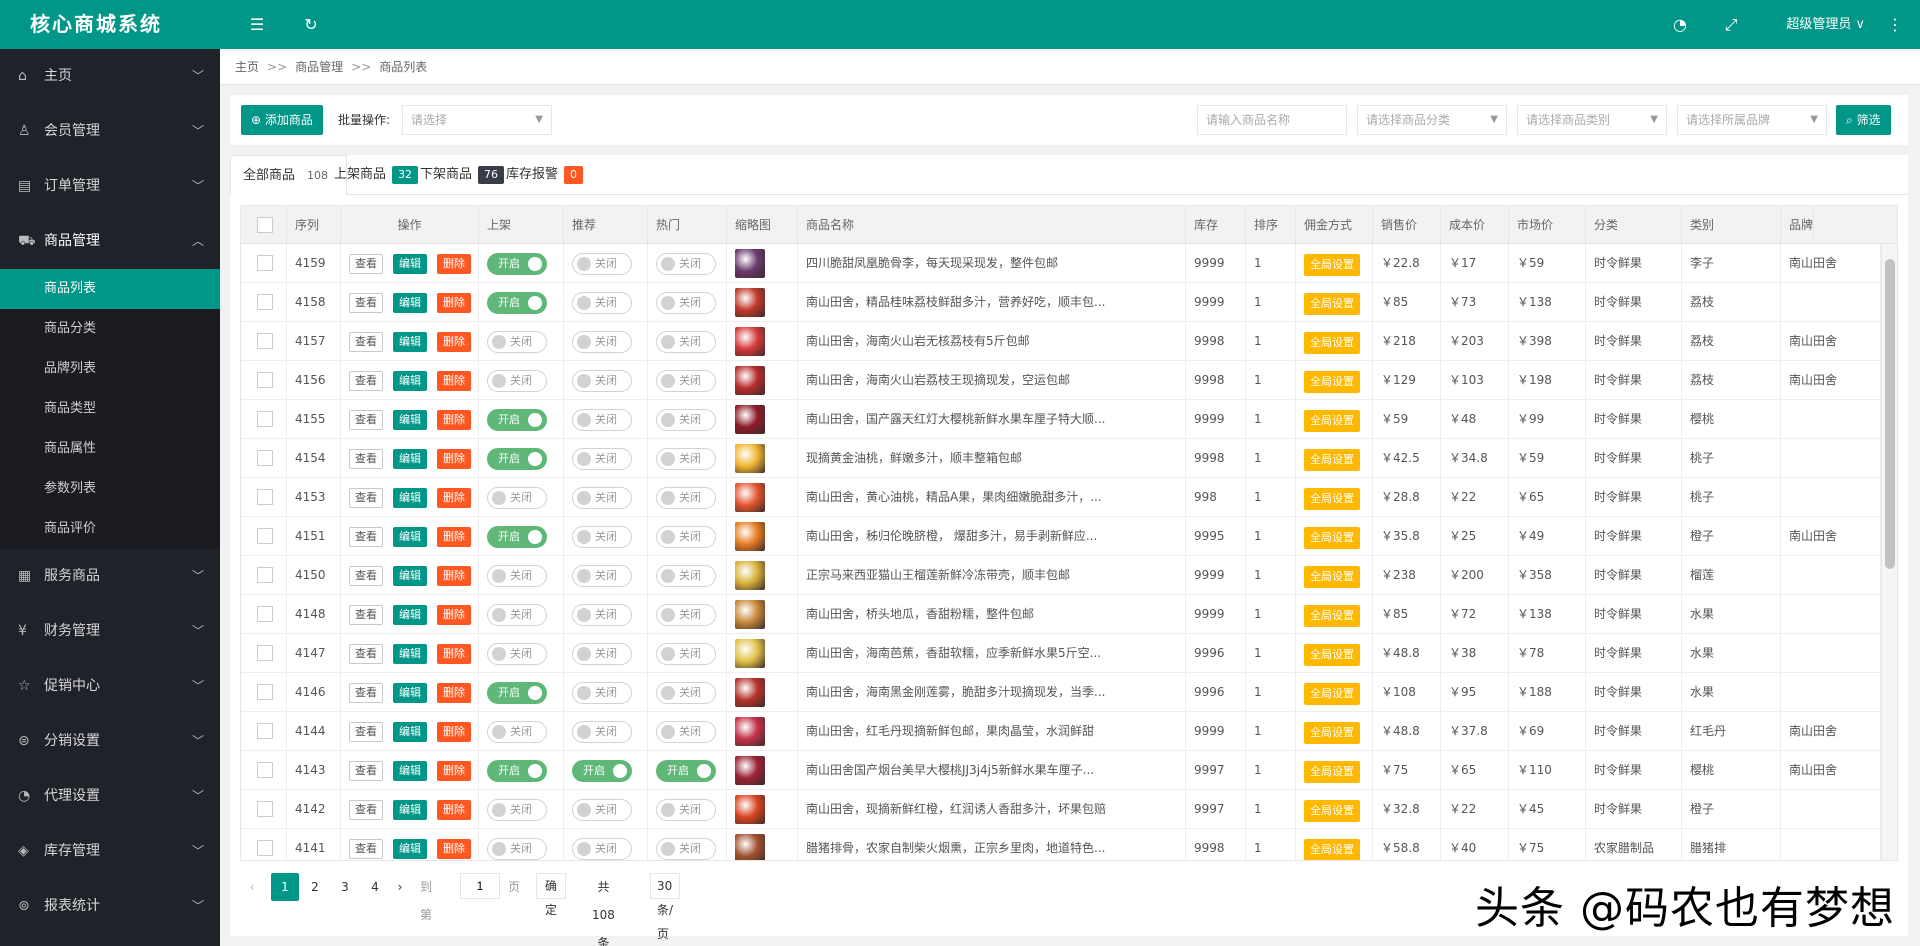  What do you see at coordinates (265, 225) in the screenshot?
I see `select-all-checkbox` at bounding box center [265, 225].